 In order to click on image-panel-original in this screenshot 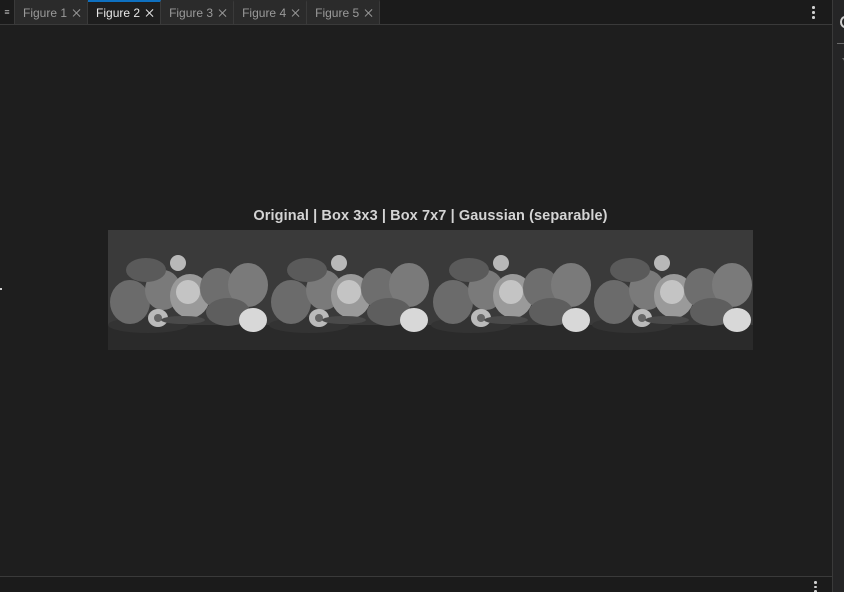, I will do `click(189, 290)`.